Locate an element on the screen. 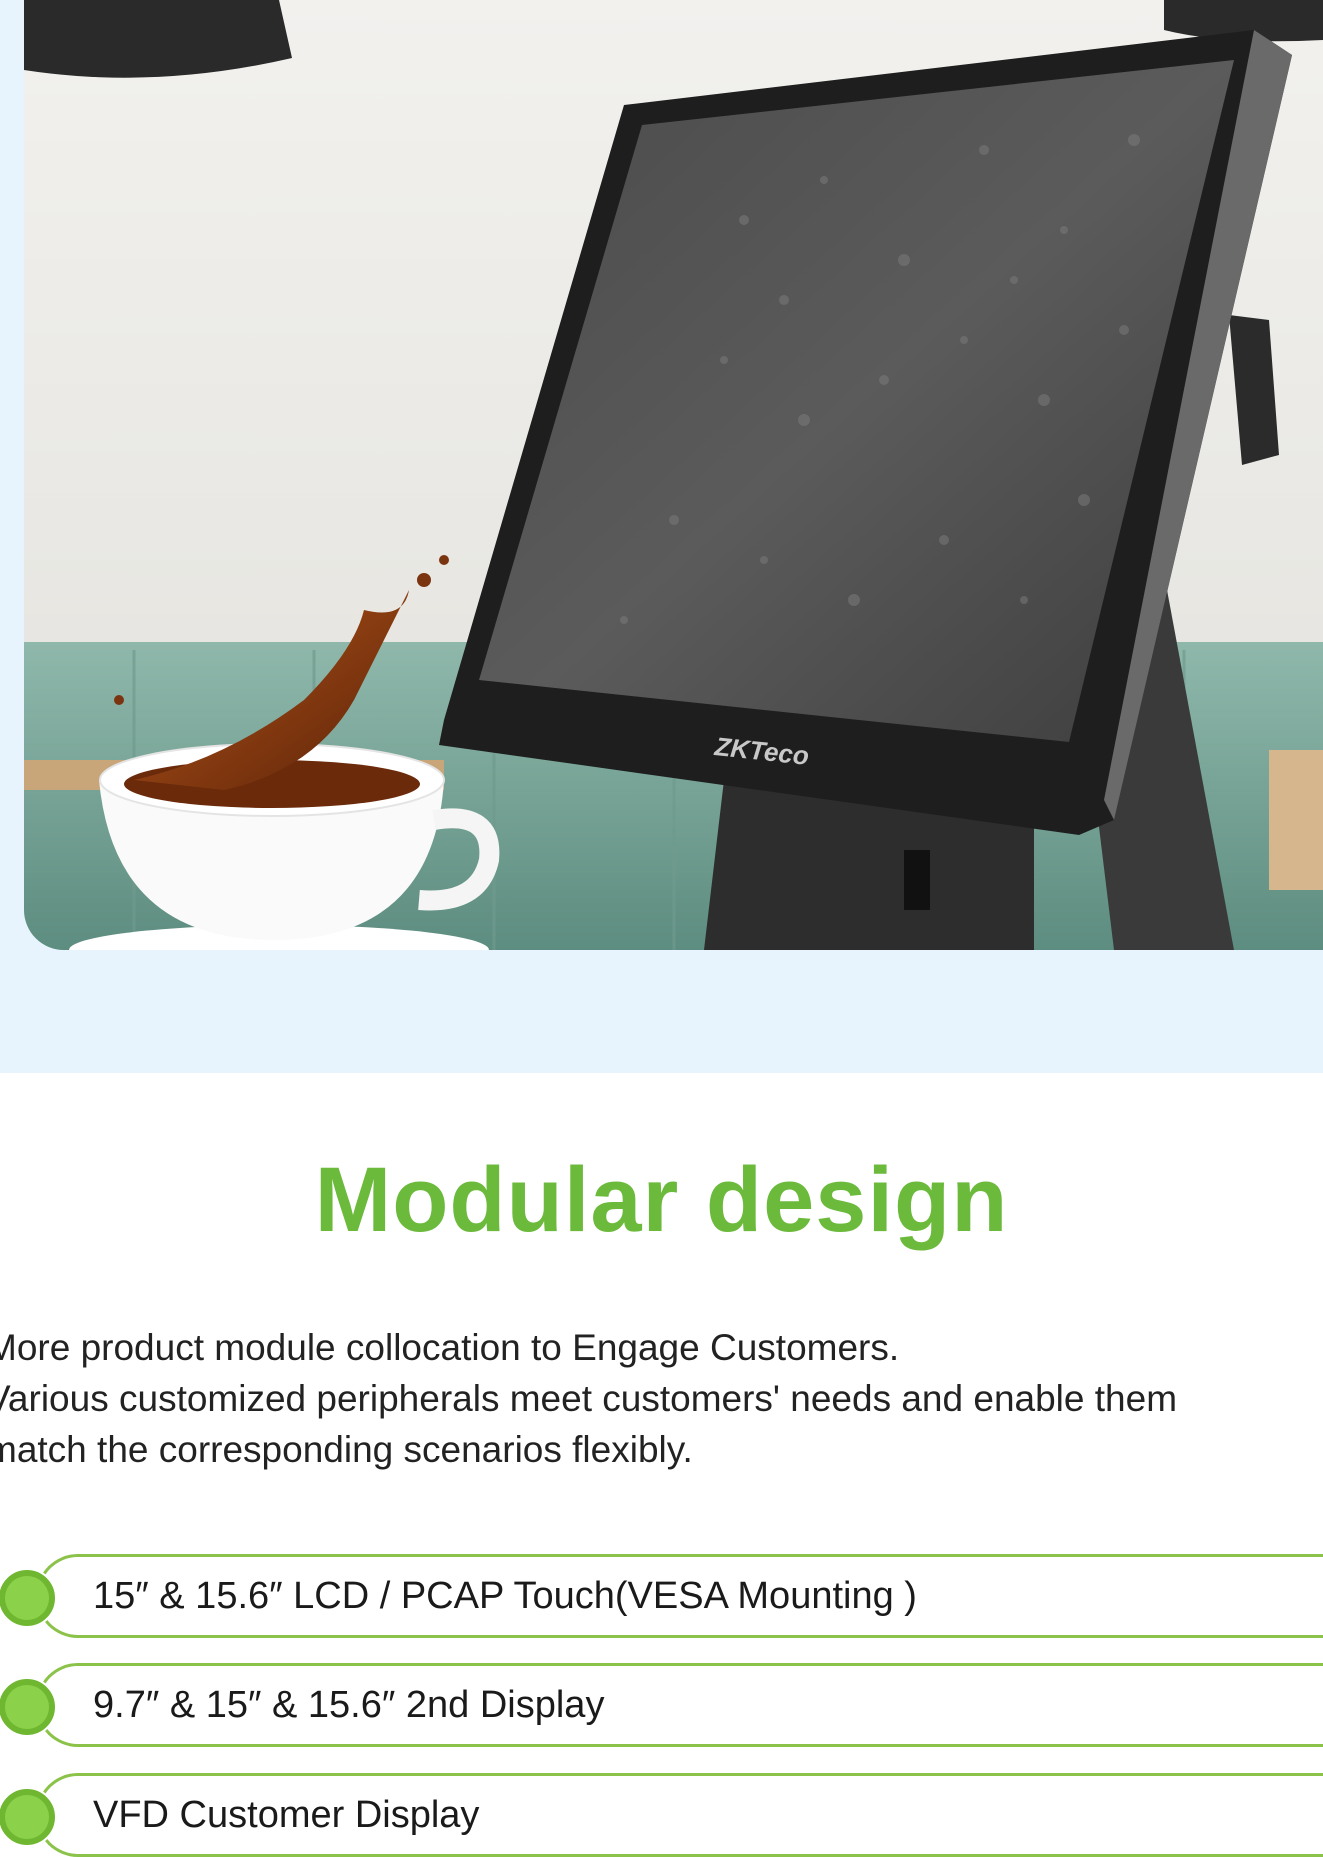  feature-item-vfd-display: VFD Customer Display is located at coordinates (661, 1815).